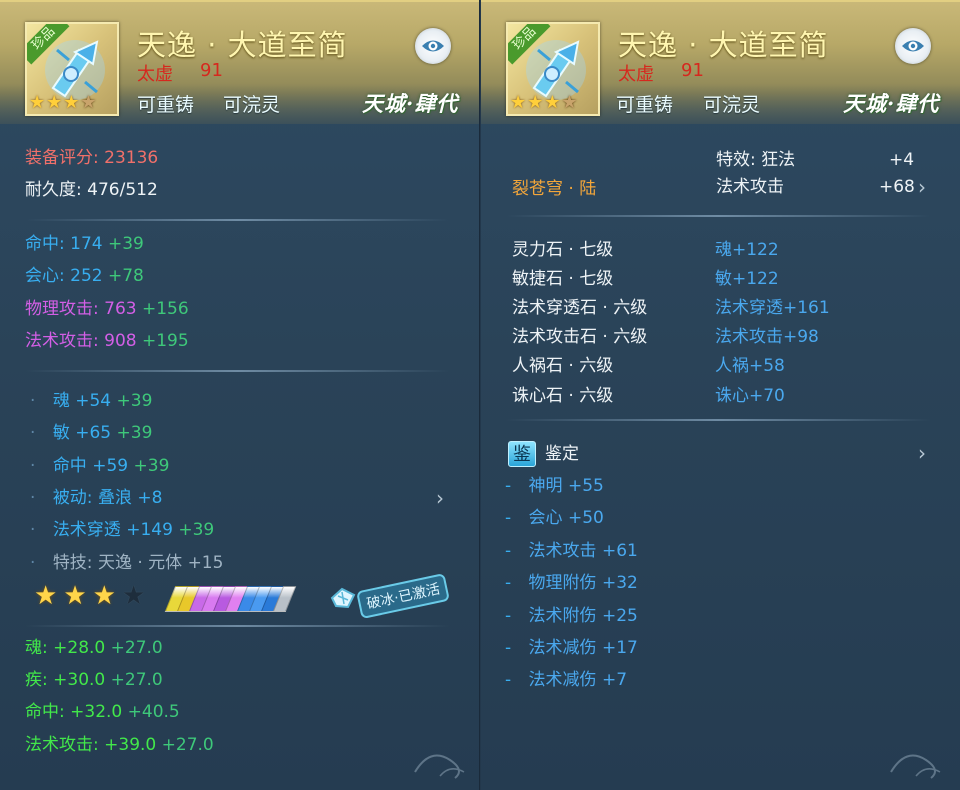  I want to click on stat-label: 法术附伤, so click(562, 616).